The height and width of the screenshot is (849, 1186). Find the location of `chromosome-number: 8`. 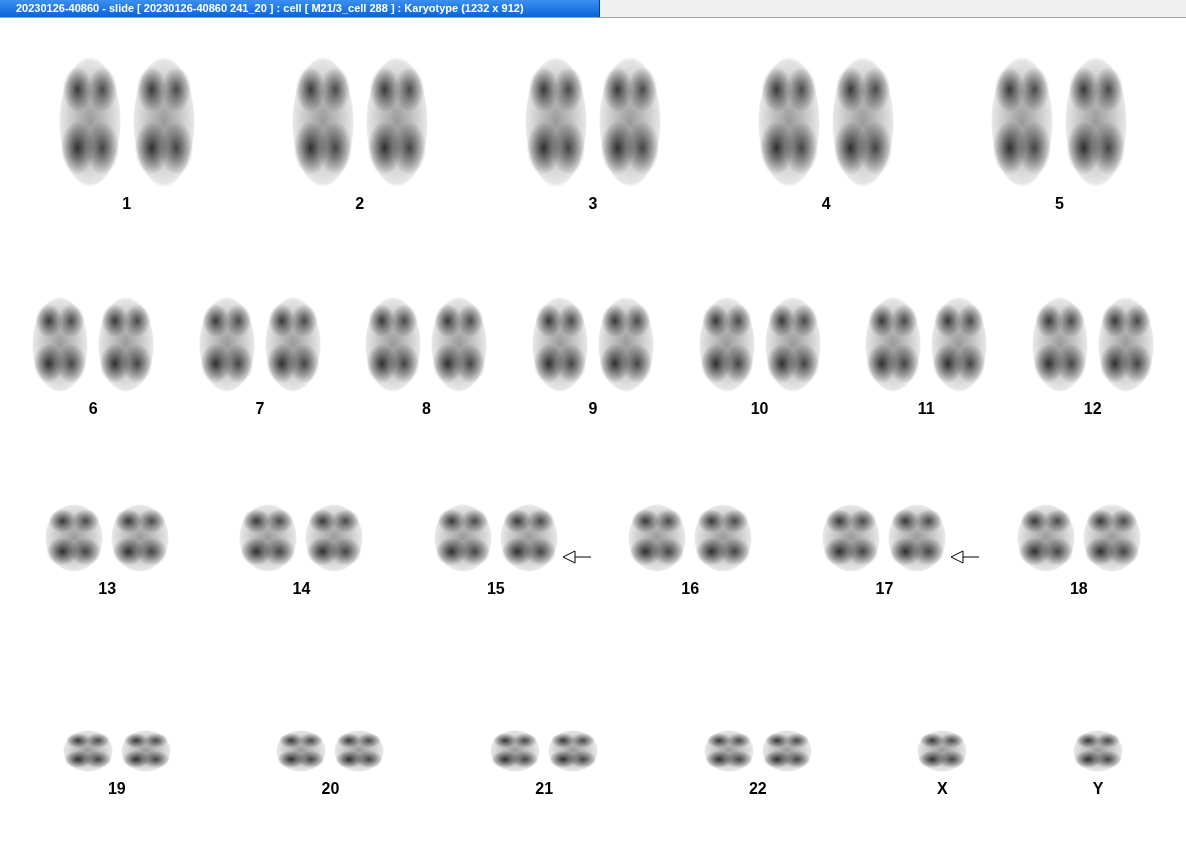

chromosome-number: 8 is located at coordinates (426, 409).